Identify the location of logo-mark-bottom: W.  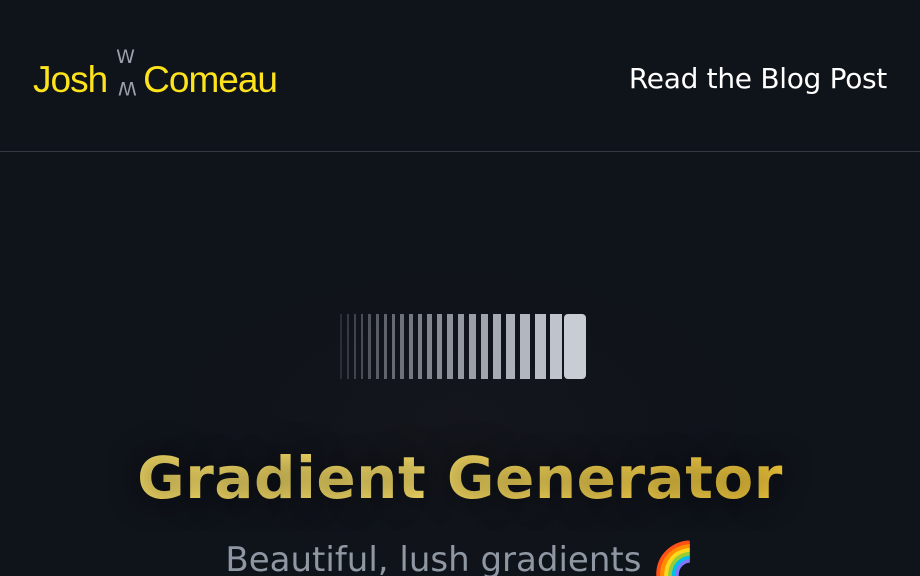
(127, 88).